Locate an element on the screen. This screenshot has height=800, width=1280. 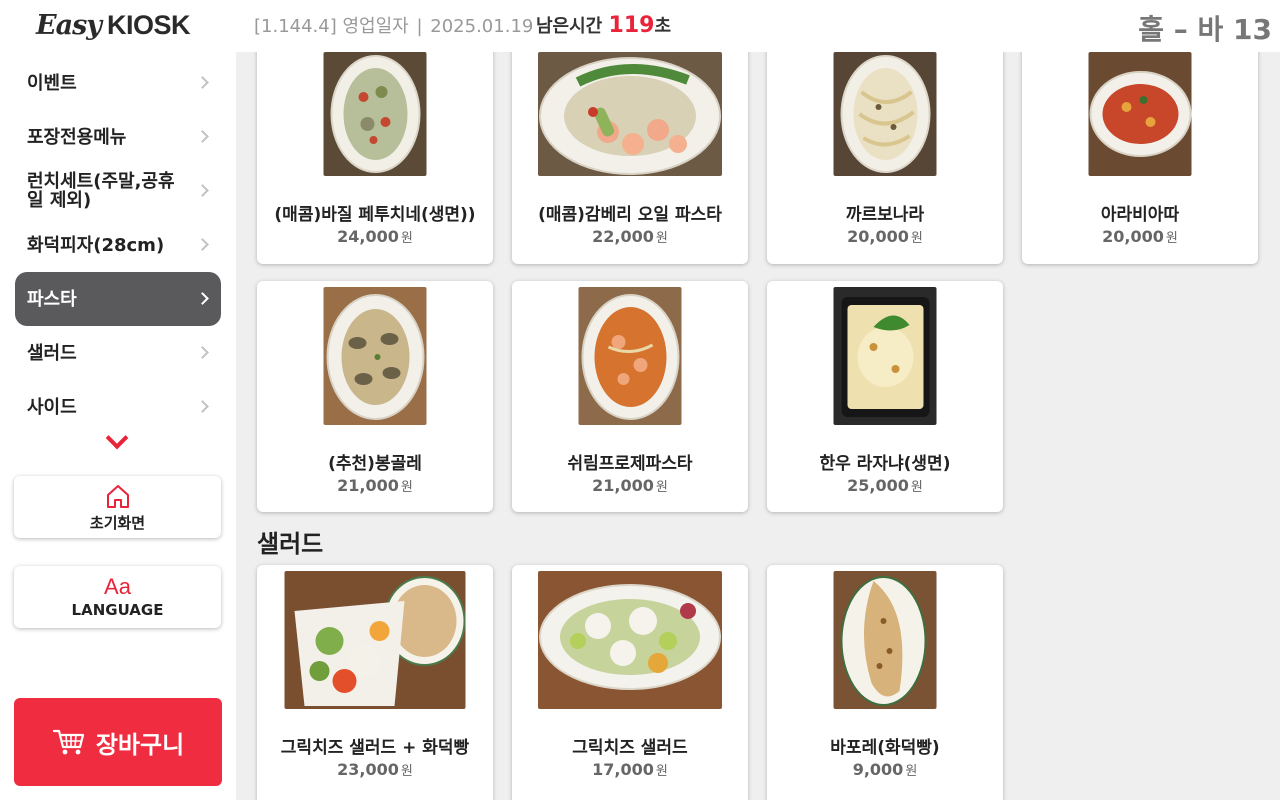
home-button: 초기화면 is located at coordinates (117, 507).